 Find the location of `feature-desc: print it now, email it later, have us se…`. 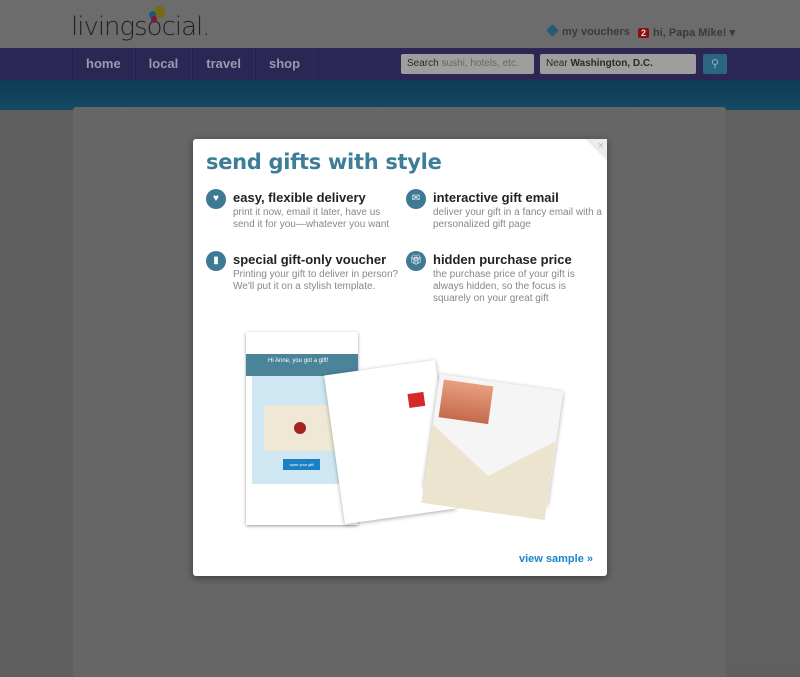

feature-desc: print it now, email it later, have us se… is located at coordinates (311, 218).